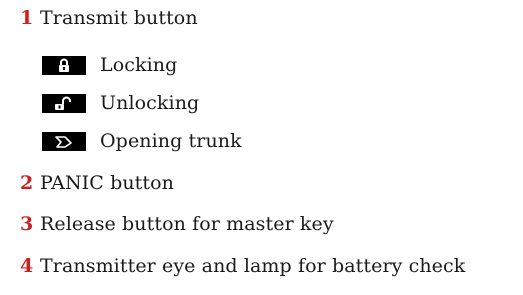 The width and height of the screenshot is (523, 295). What do you see at coordinates (150, 103) in the screenshot?
I see `item-label: Unlocking` at bounding box center [150, 103].